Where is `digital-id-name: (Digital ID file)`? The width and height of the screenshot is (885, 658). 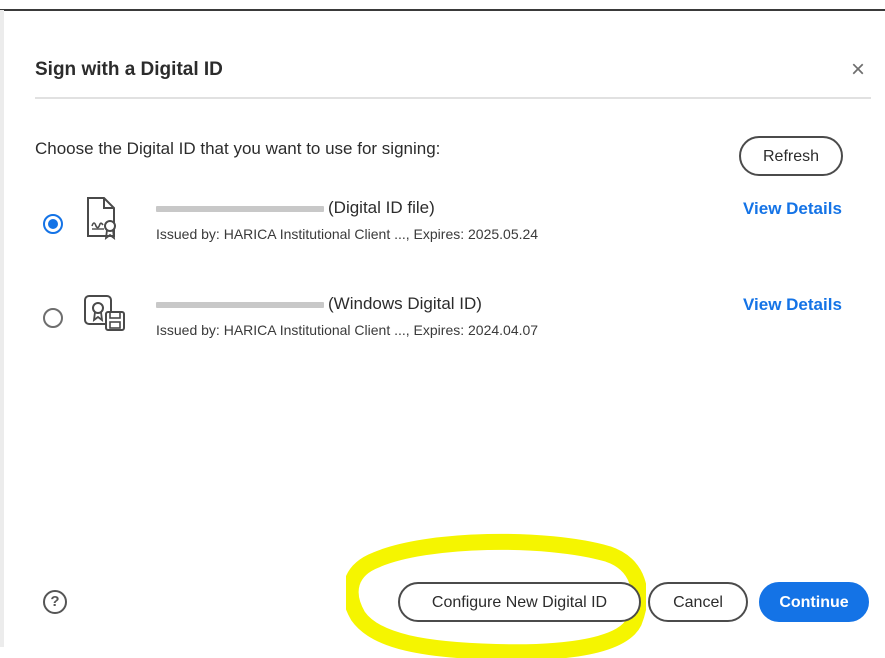
digital-id-name: (Digital ID file) is located at coordinates (295, 208).